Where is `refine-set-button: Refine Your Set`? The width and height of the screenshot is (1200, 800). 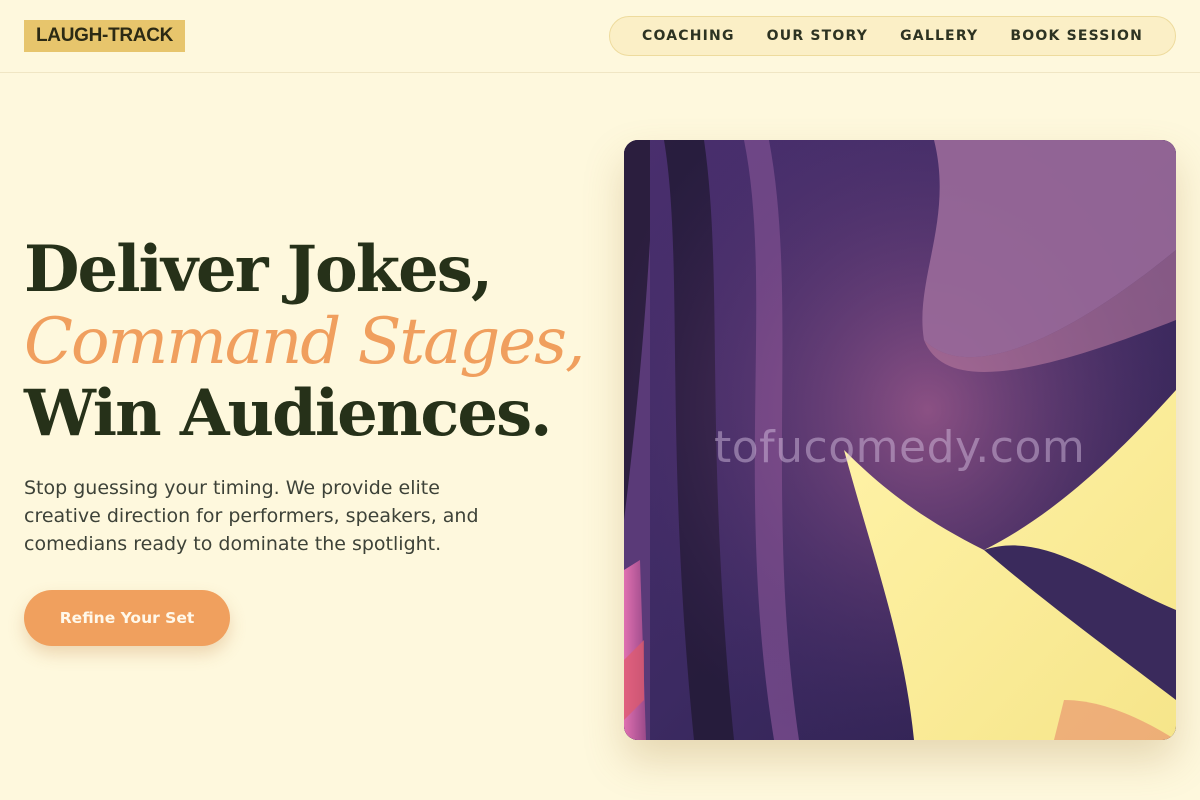
refine-set-button: Refine Your Set is located at coordinates (127, 618).